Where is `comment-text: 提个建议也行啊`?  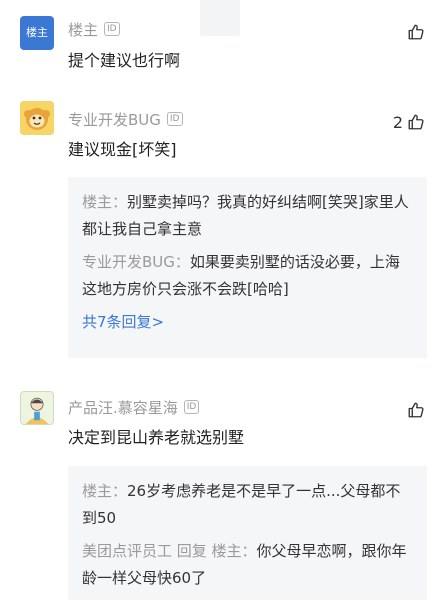 comment-text: 提个建议也行啊 is located at coordinates (124, 60).